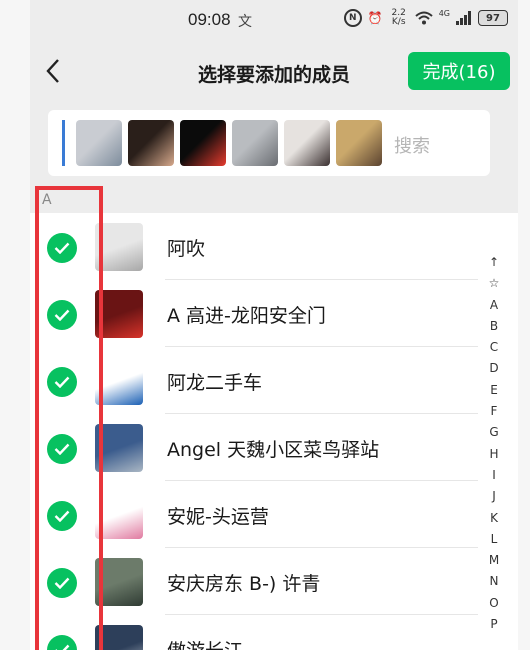 The width and height of the screenshot is (530, 650). Describe the element at coordinates (246, 316) in the screenshot. I see `contact-name: A 高进-龙阳安全门` at that location.